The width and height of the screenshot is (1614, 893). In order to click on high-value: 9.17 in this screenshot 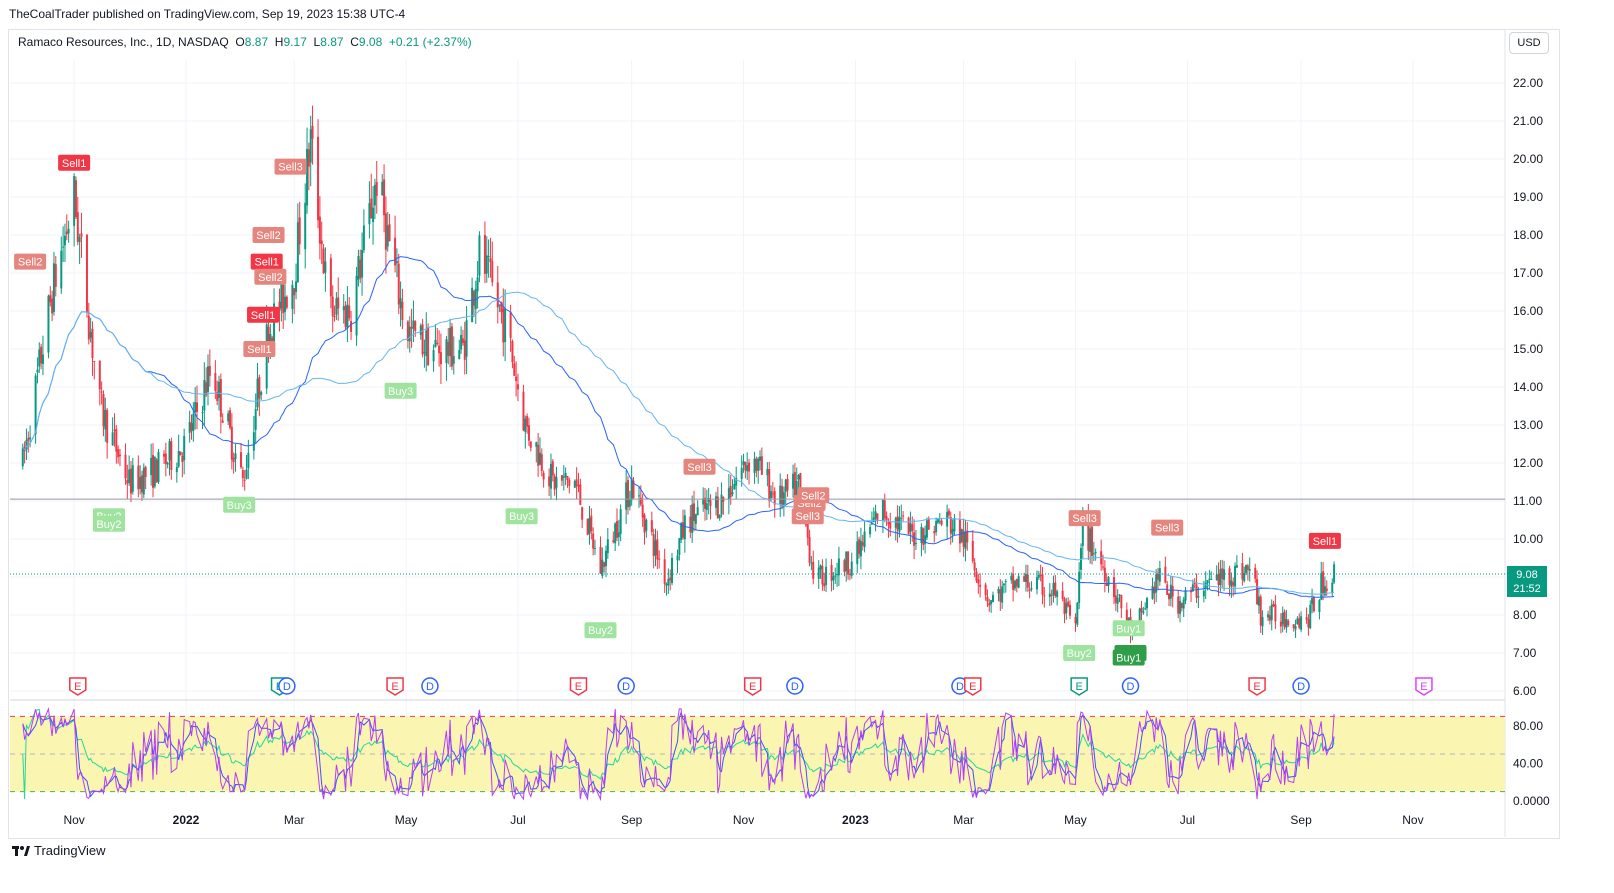, I will do `click(295, 42)`.